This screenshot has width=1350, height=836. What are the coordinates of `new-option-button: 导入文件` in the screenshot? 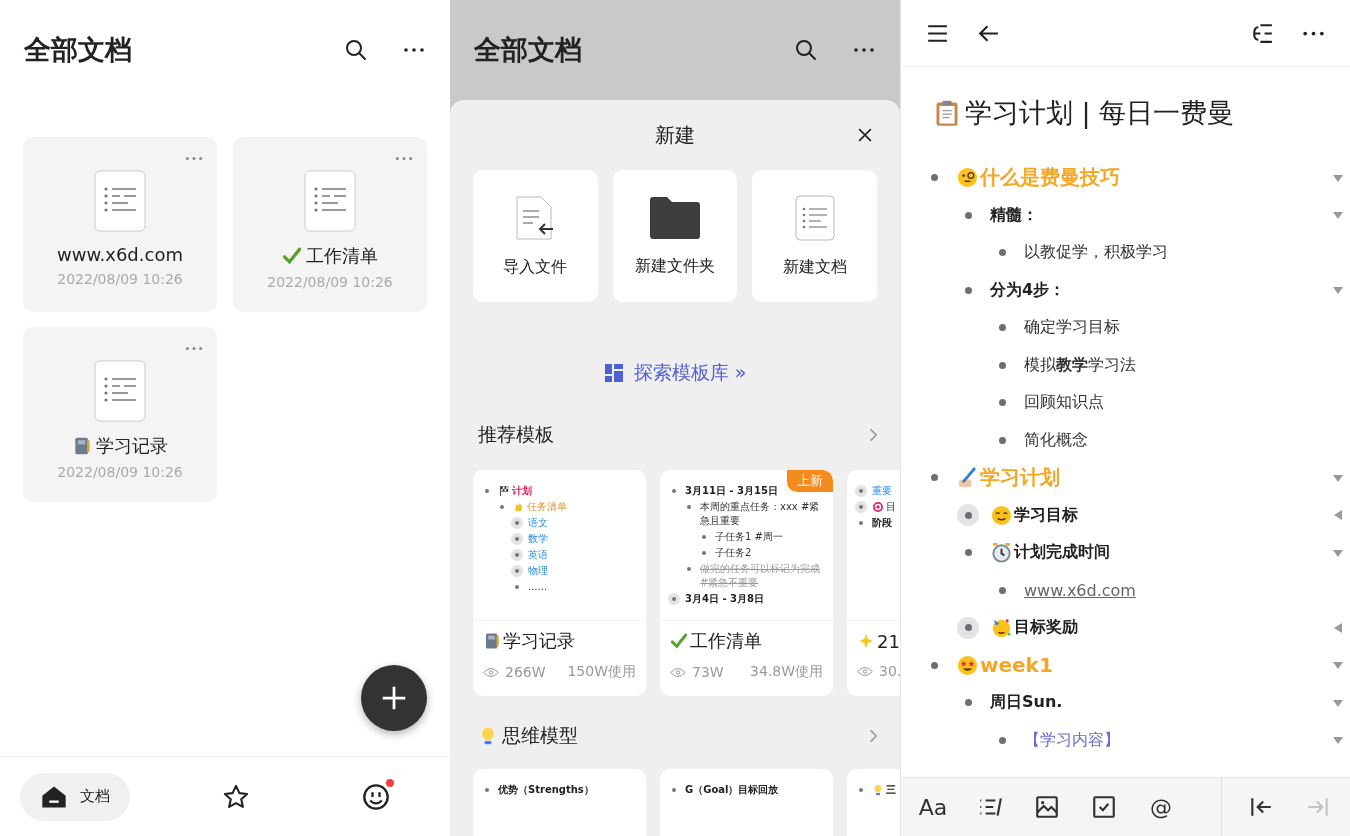 It's located at (535, 236).